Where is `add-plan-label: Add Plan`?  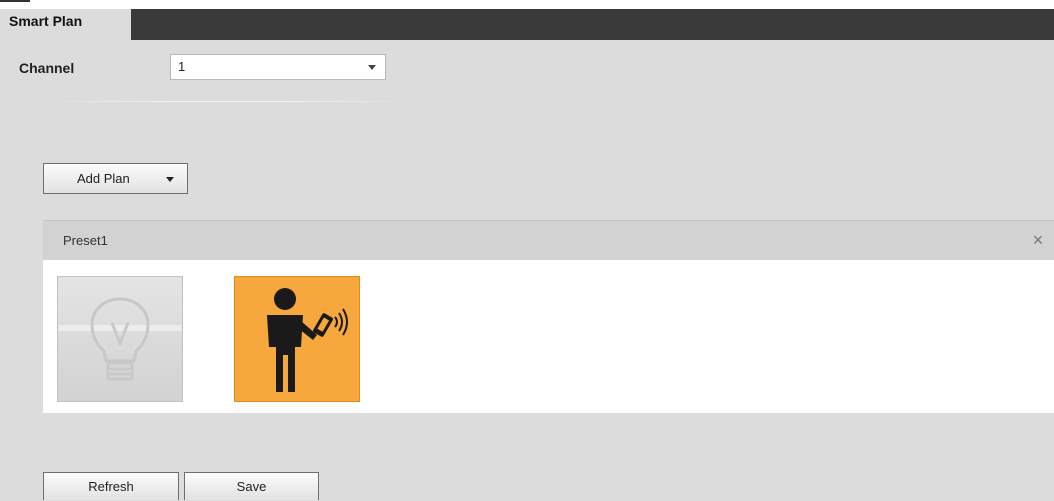 add-plan-label: Add Plan is located at coordinates (103, 178).